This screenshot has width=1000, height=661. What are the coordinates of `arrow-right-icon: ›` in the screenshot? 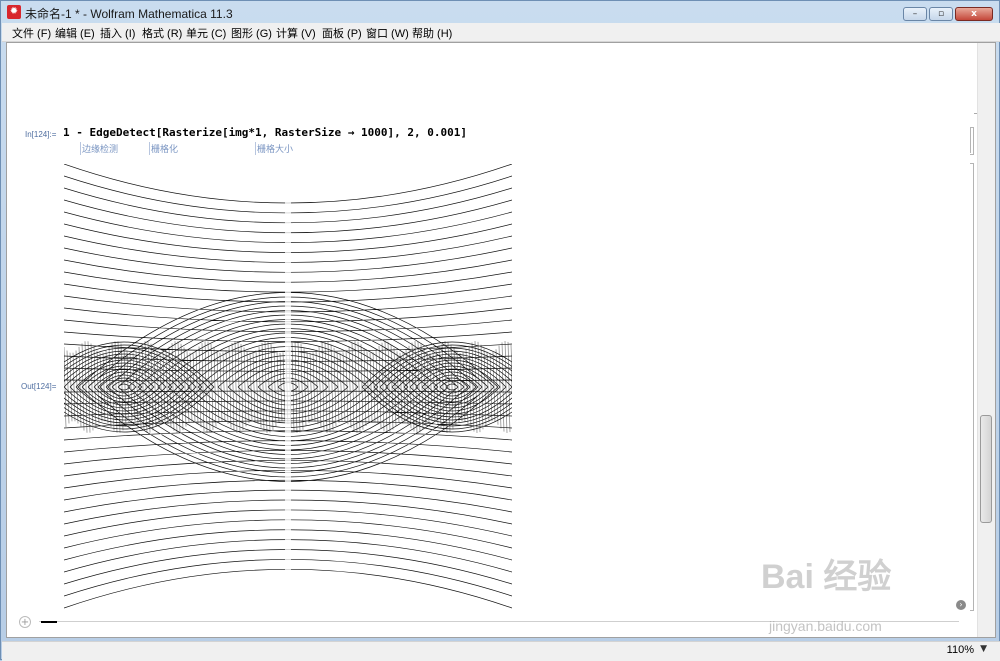 It's located at (961, 605).